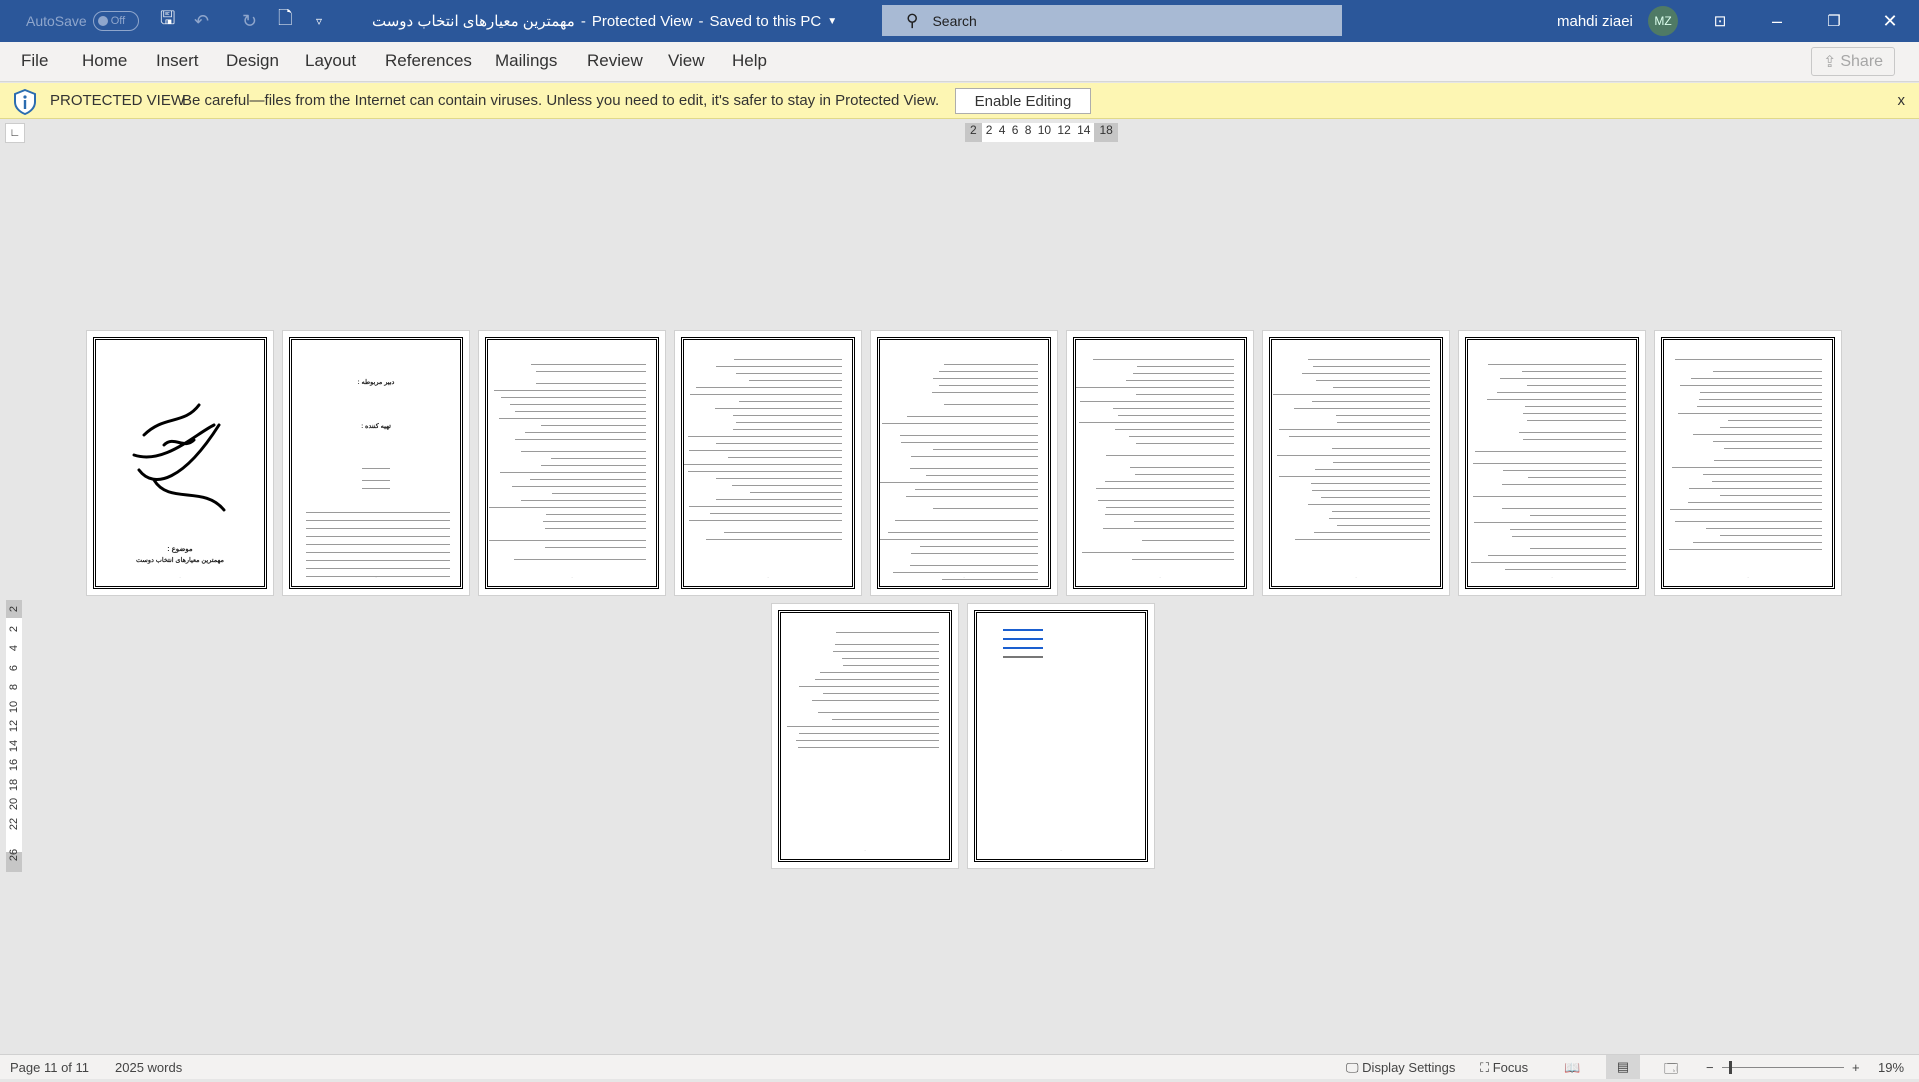  Describe the element at coordinates (1777, 21) in the screenshot. I see `minimize-icon: –` at that location.